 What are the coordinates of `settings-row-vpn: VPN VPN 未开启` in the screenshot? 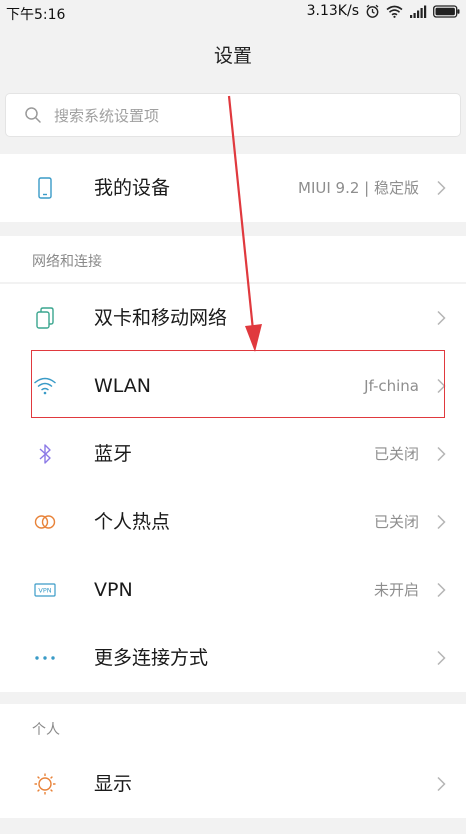 It's located at (233, 590).